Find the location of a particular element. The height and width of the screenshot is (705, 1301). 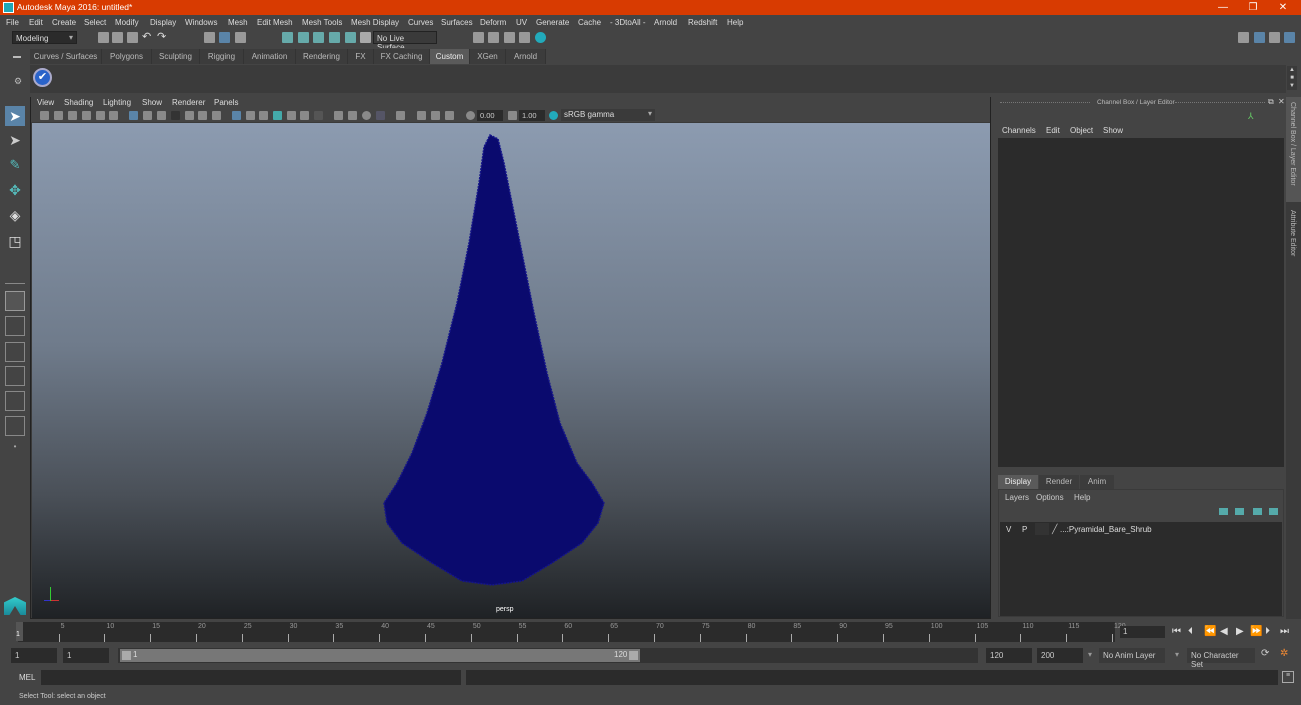

layer-visibility-toggle: V is located at coordinates (1008, 529).